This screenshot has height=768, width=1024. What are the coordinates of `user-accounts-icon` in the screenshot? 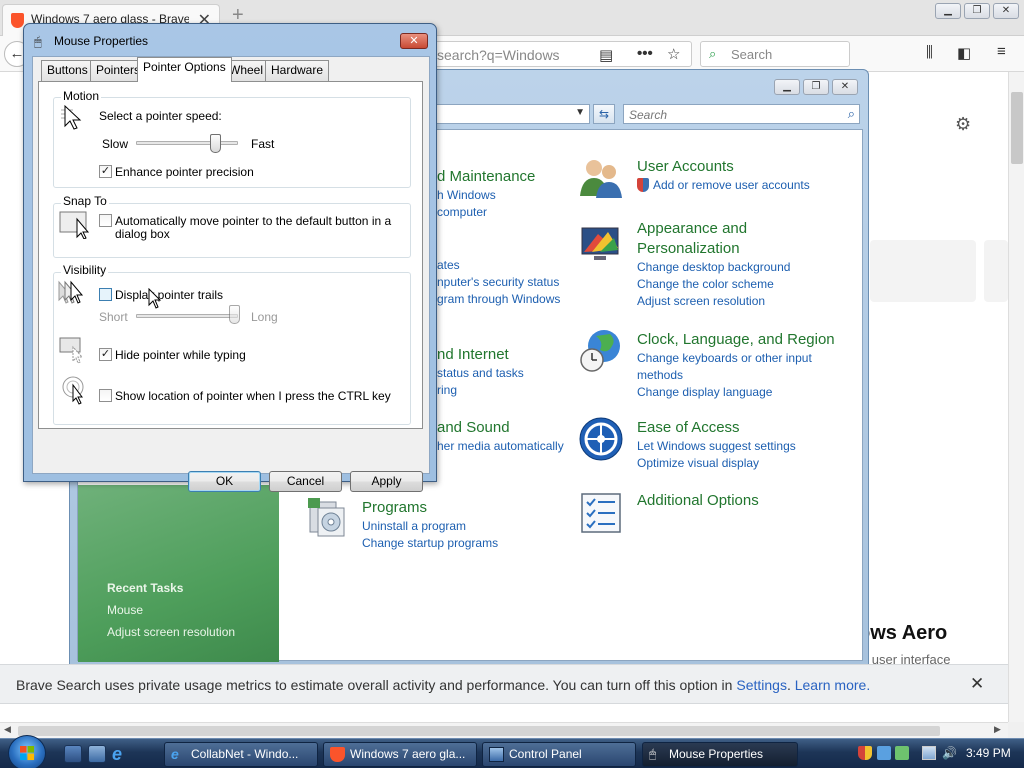 It's located at (601, 179).